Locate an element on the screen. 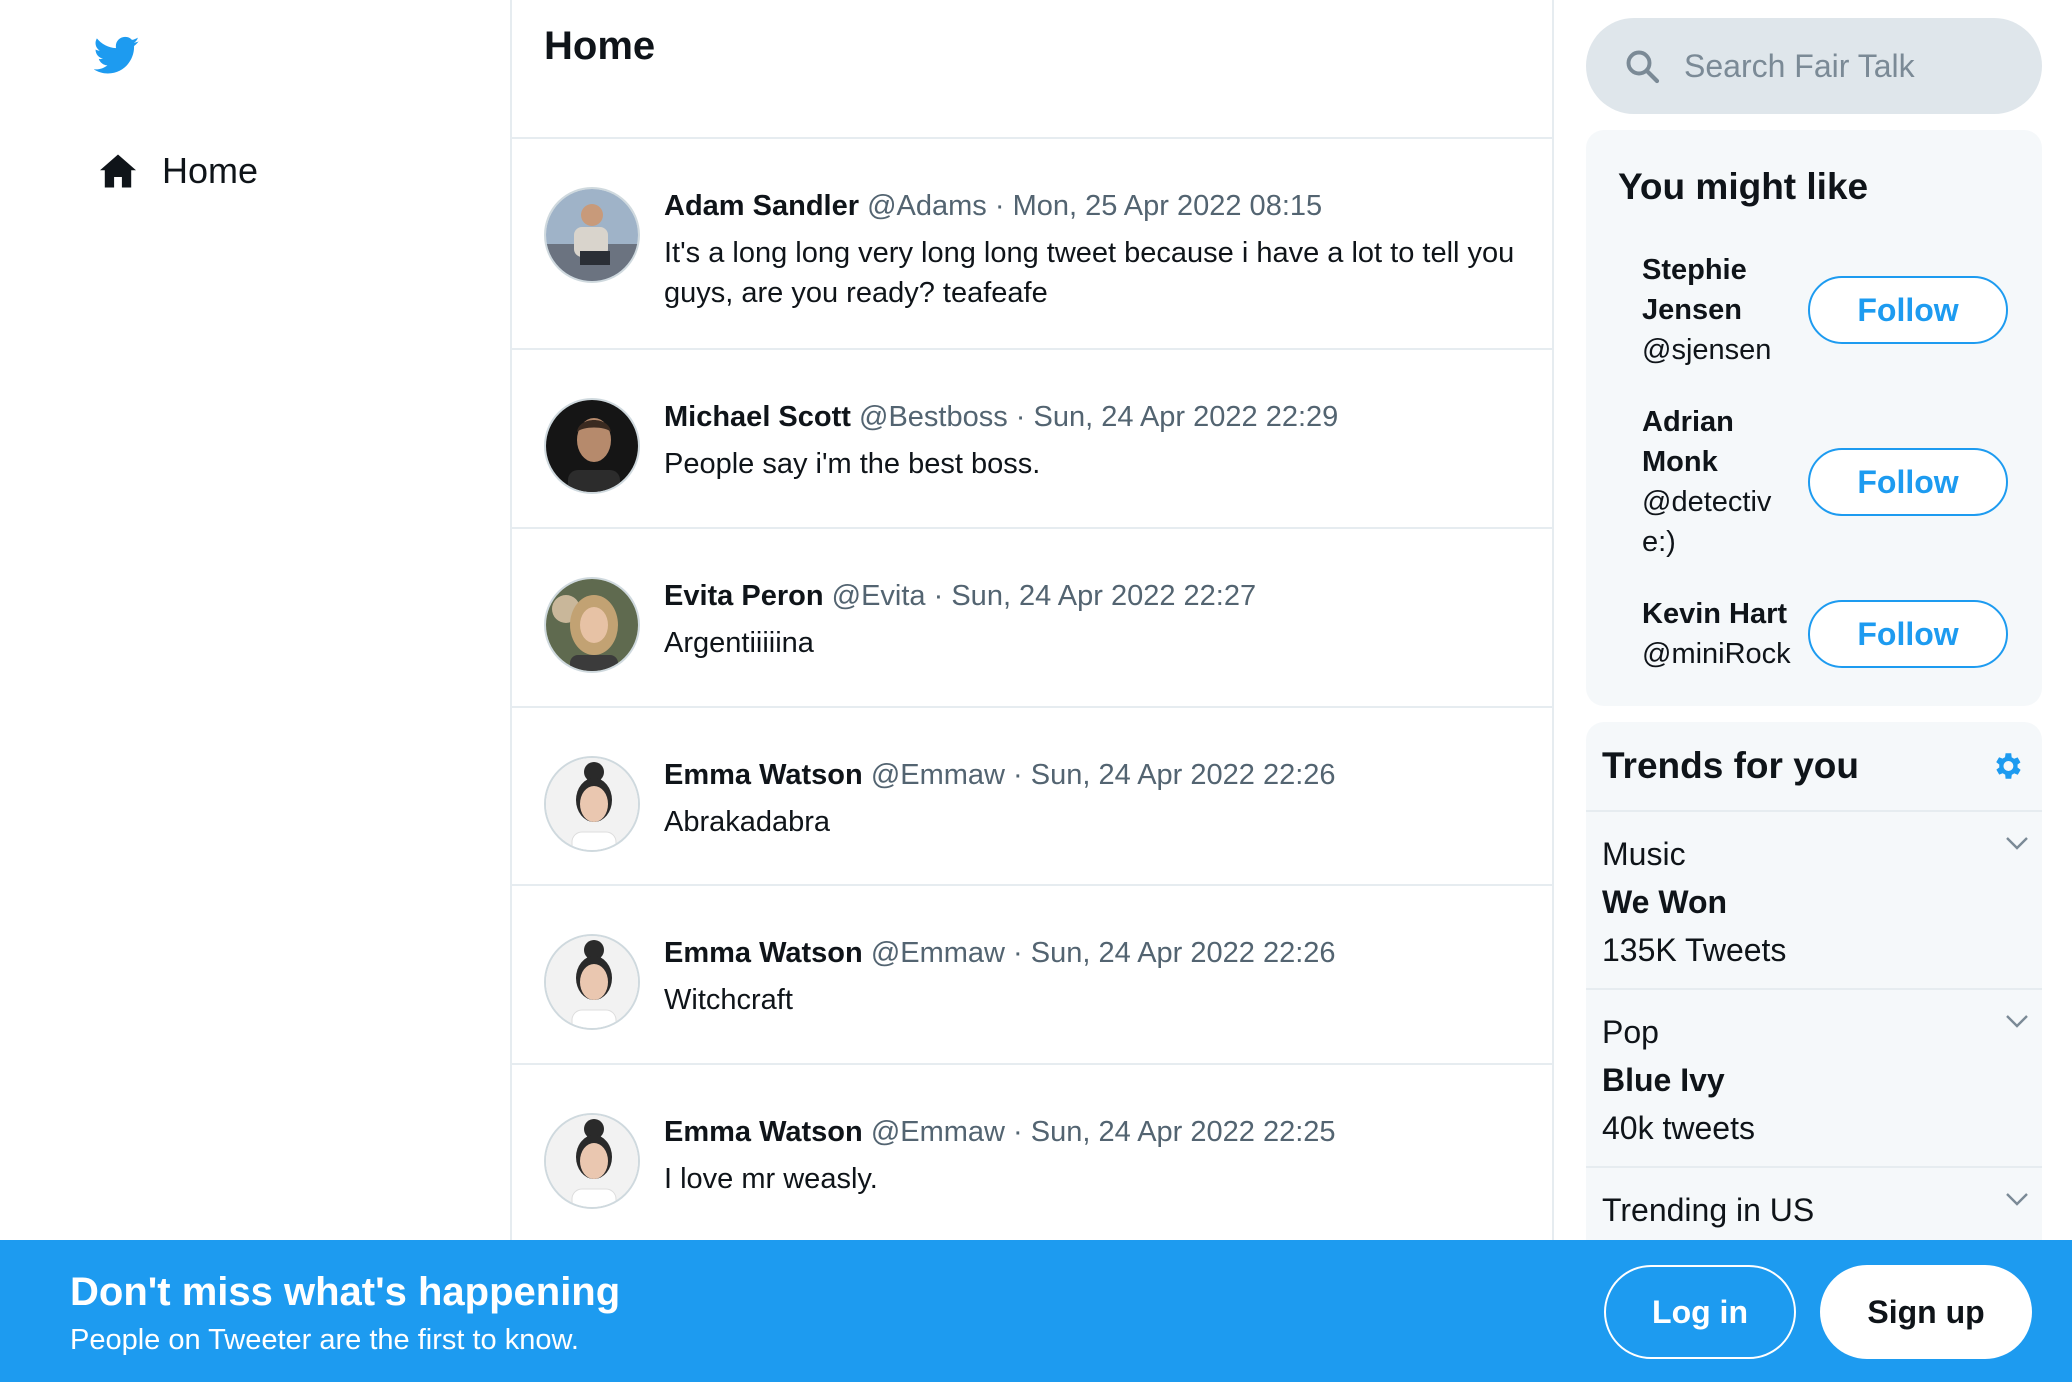  twitter-bird-icon is located at coordinates (117, 56).